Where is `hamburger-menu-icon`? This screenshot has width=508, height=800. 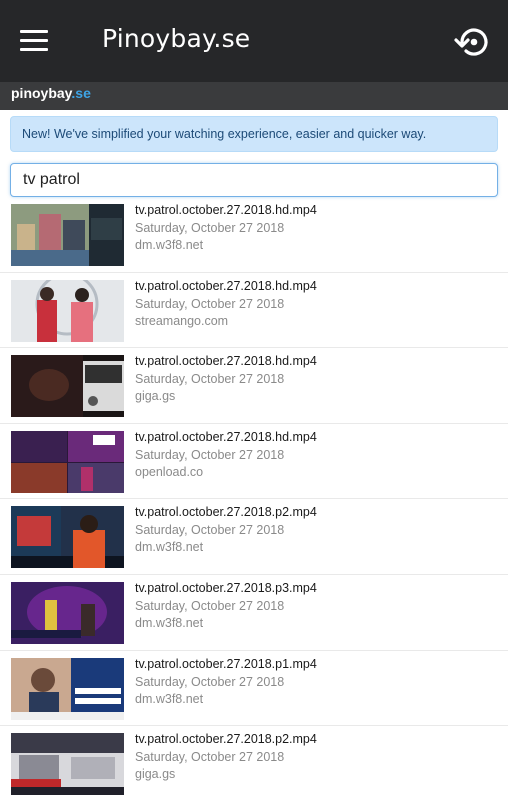
hamburger-menu-icon is located at coordinates (34, 40).